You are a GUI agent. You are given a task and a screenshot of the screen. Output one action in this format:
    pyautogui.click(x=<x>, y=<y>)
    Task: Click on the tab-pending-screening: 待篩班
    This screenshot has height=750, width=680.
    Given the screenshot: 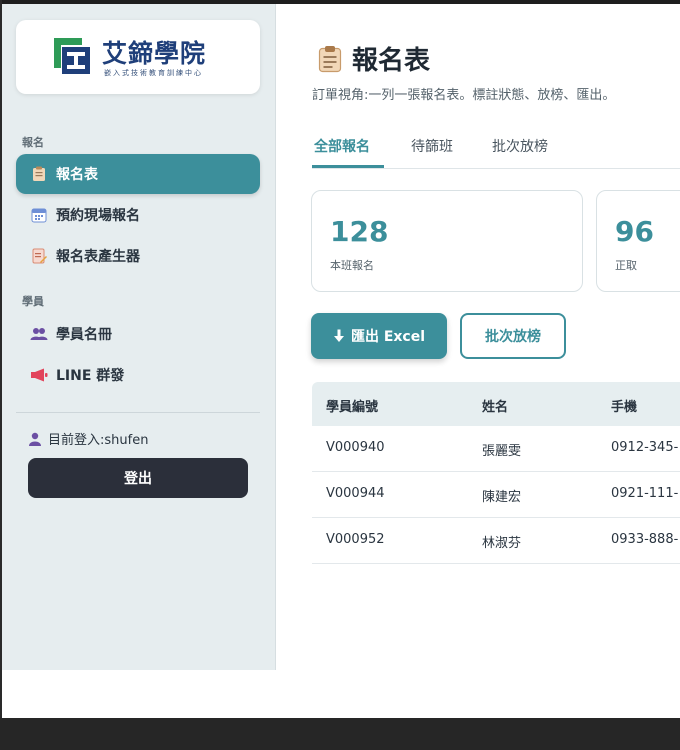 What is the action you would take?
    pyautogui.click(x=432, y=146)
    